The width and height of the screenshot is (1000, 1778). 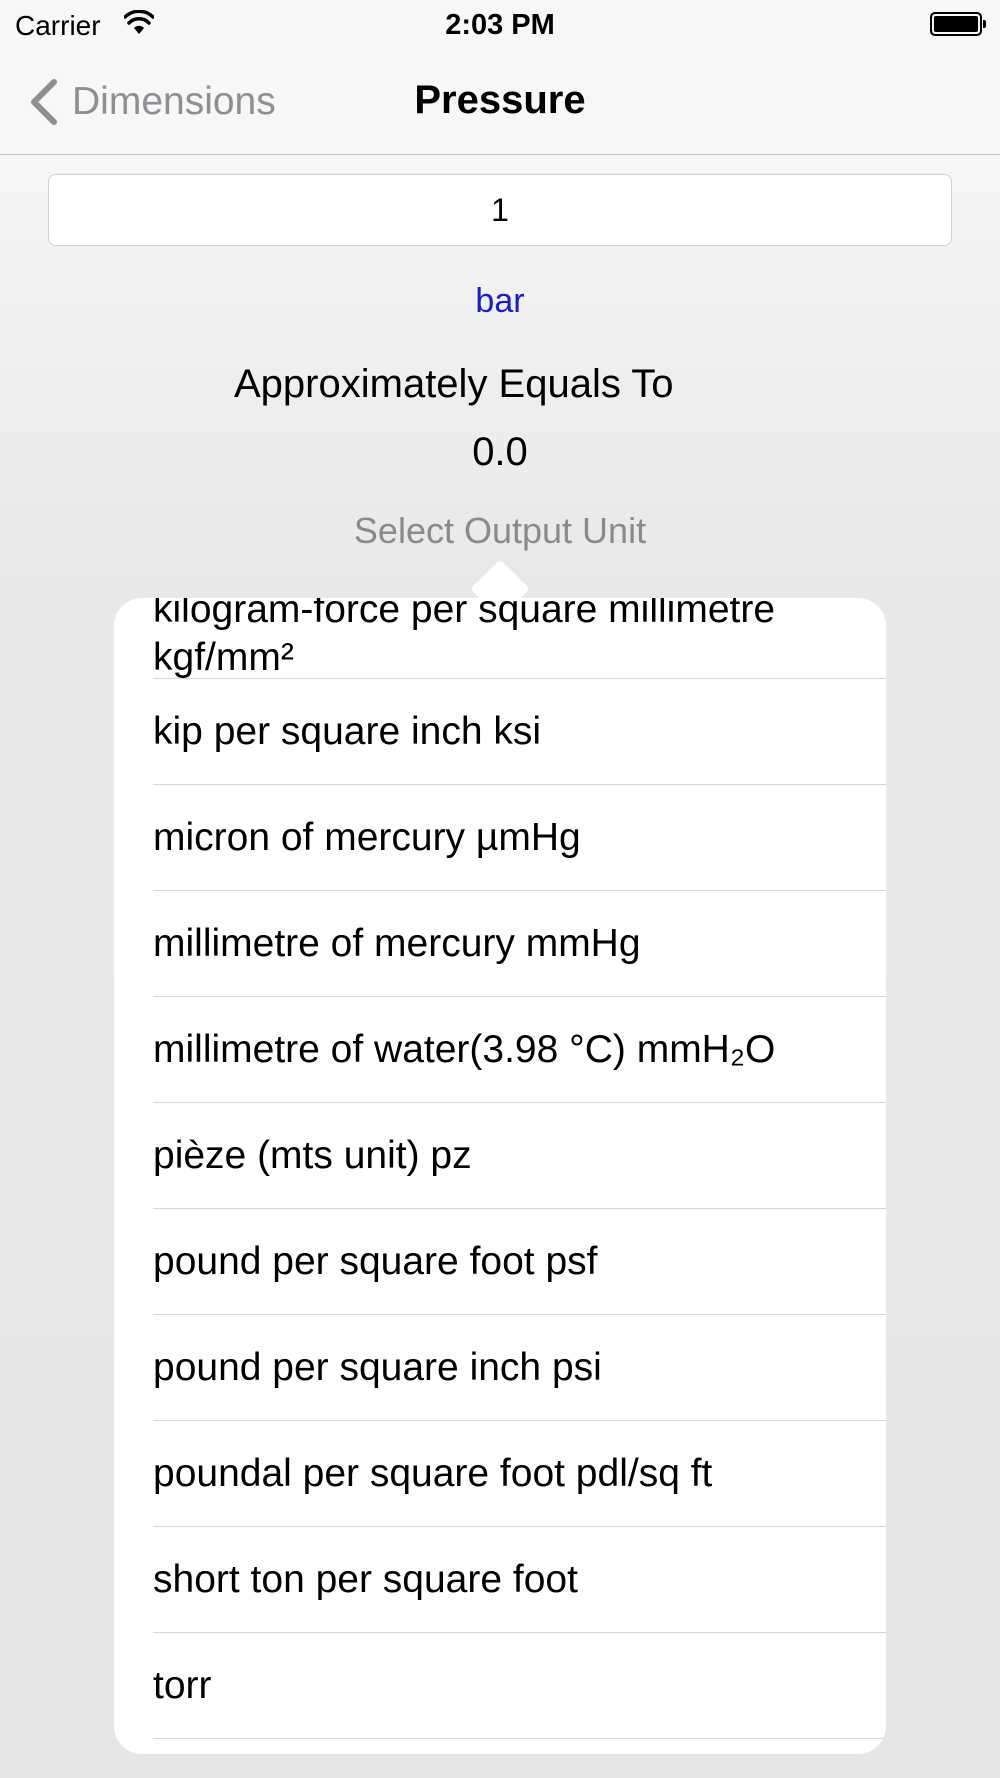 What do you see at coordinates (375, 1261) in the screenshot?
I see `output-unit-label: pound per square foot psf` at bounding box center [375, 1261].